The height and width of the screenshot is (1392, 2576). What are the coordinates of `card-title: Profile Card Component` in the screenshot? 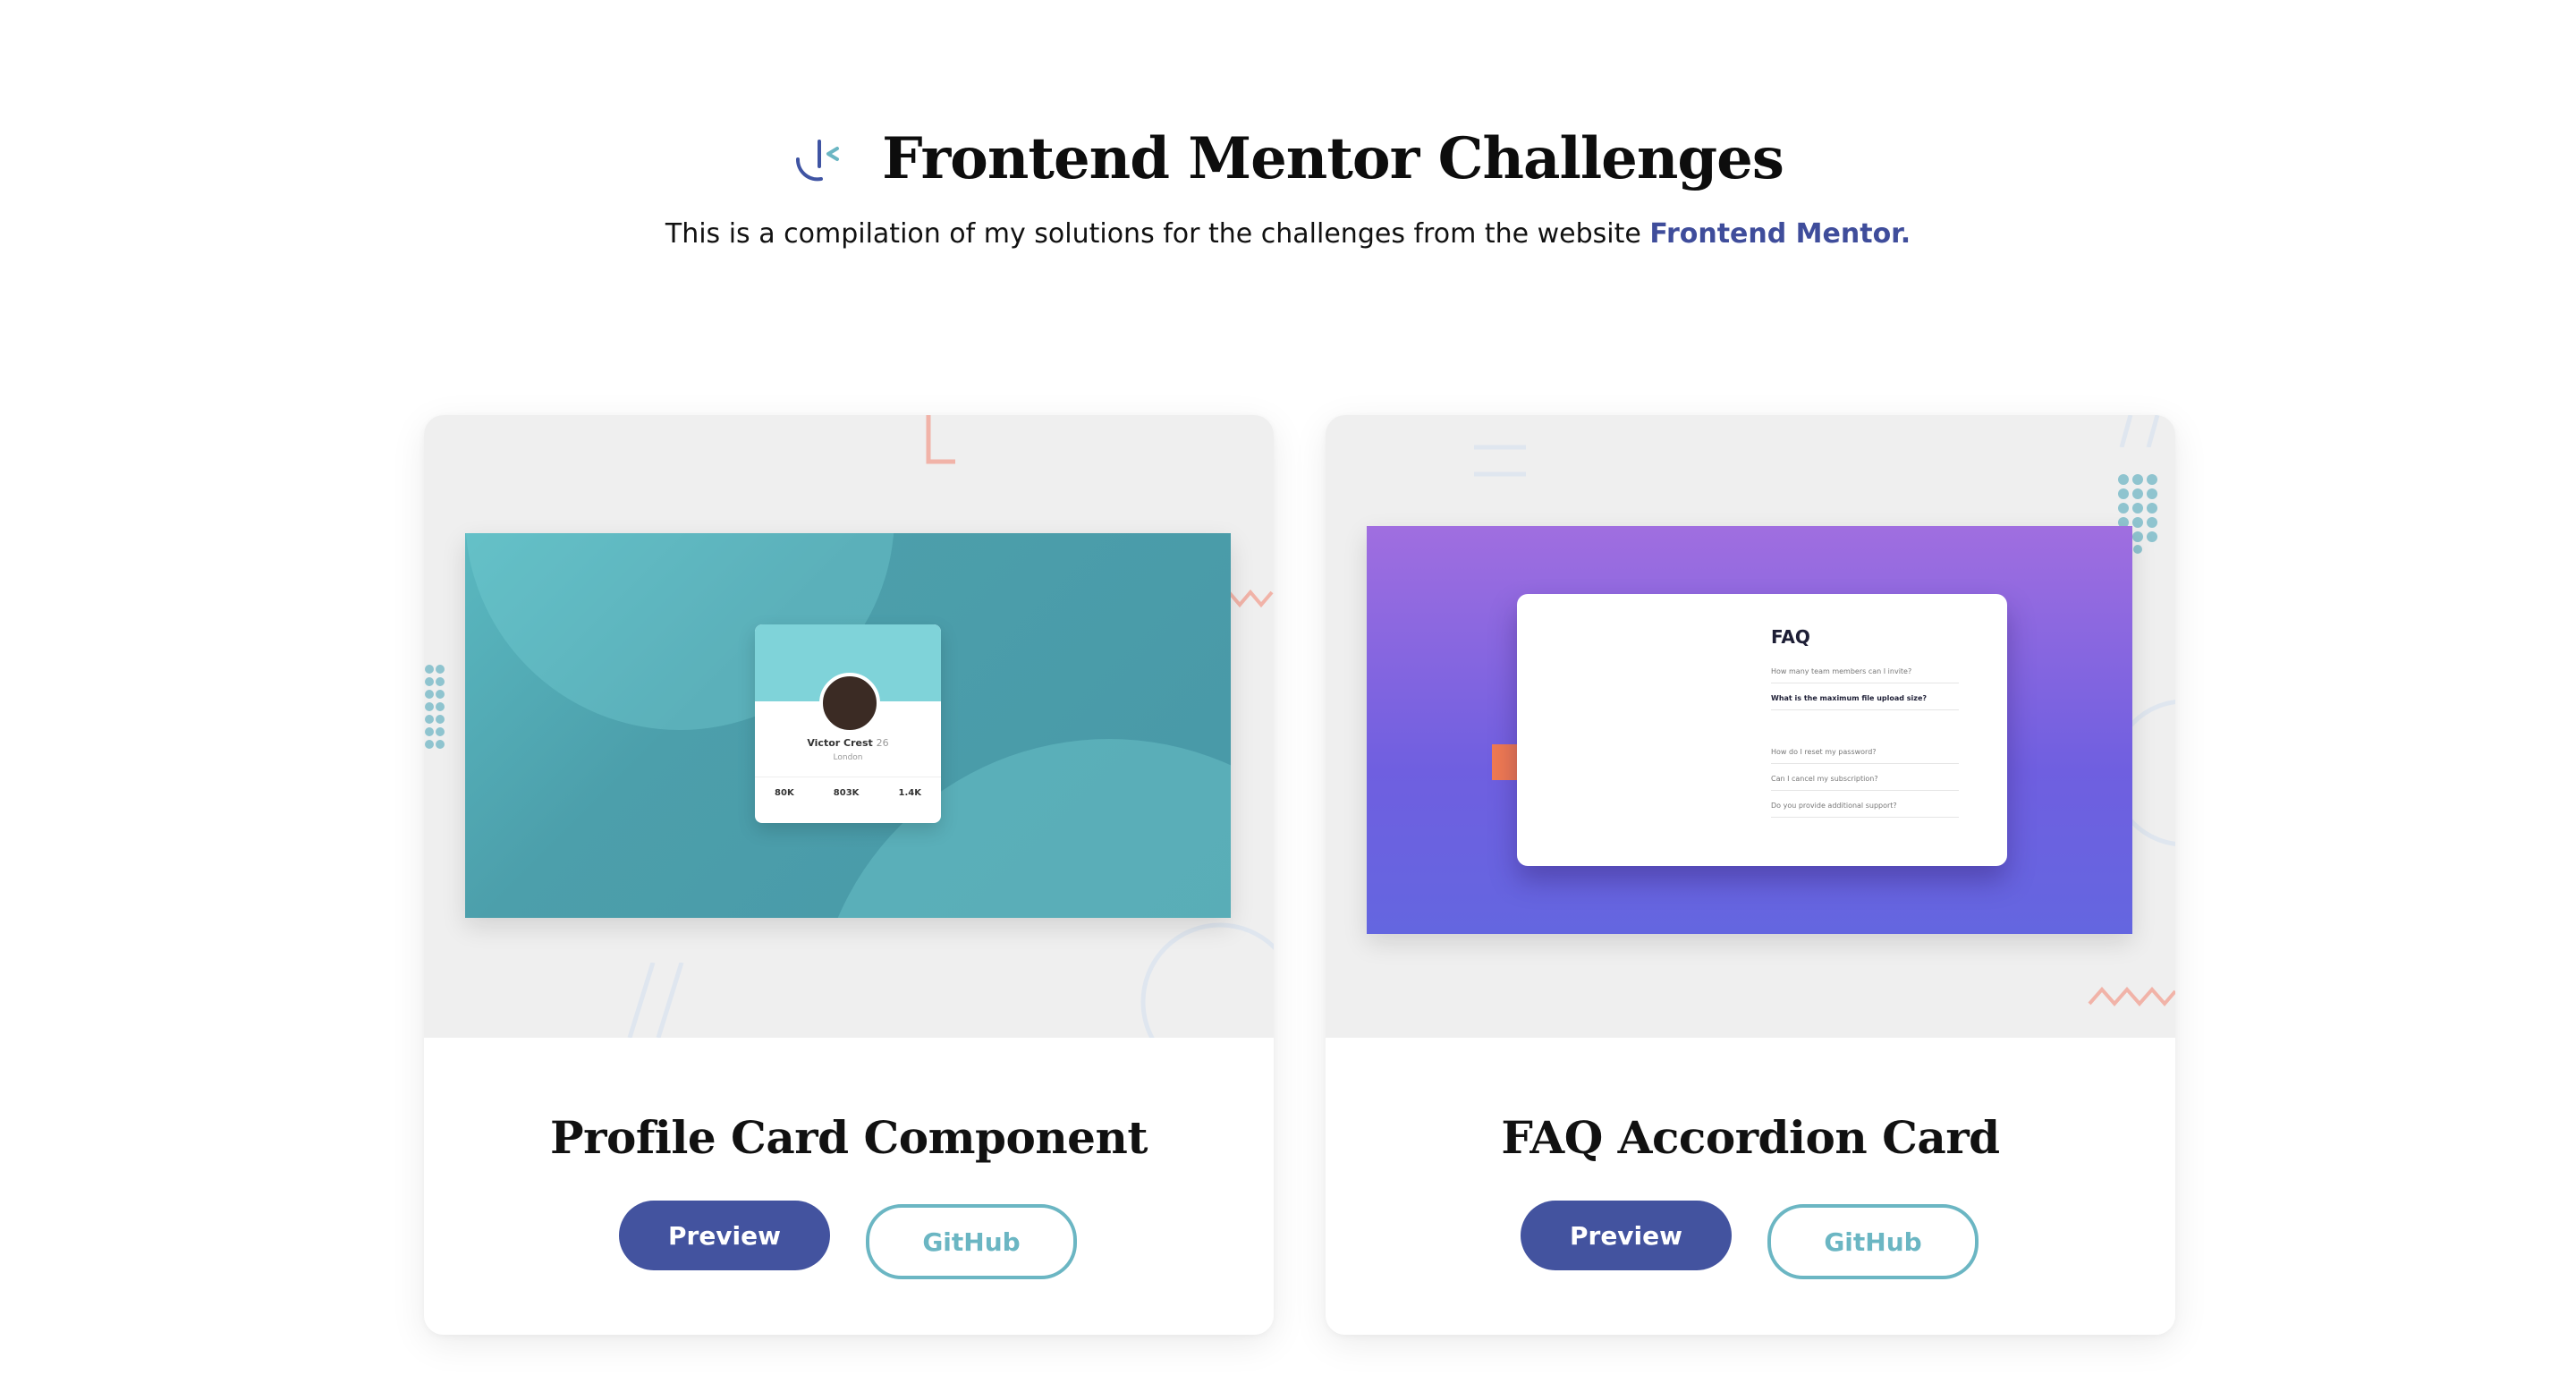 It's located at (849, 1137).